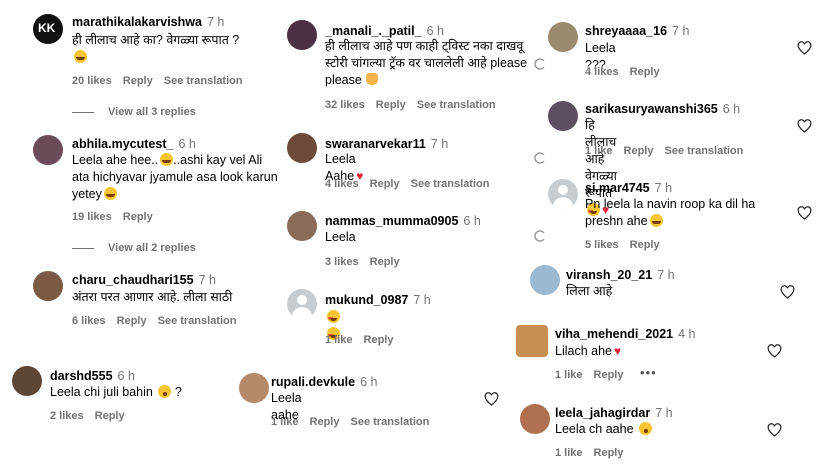 The width and height of the screenshot is (830, 466). Describe the element at coordinates (583, 351) in the screenshot. I see `comment-text: Lilach ahe` at that location.